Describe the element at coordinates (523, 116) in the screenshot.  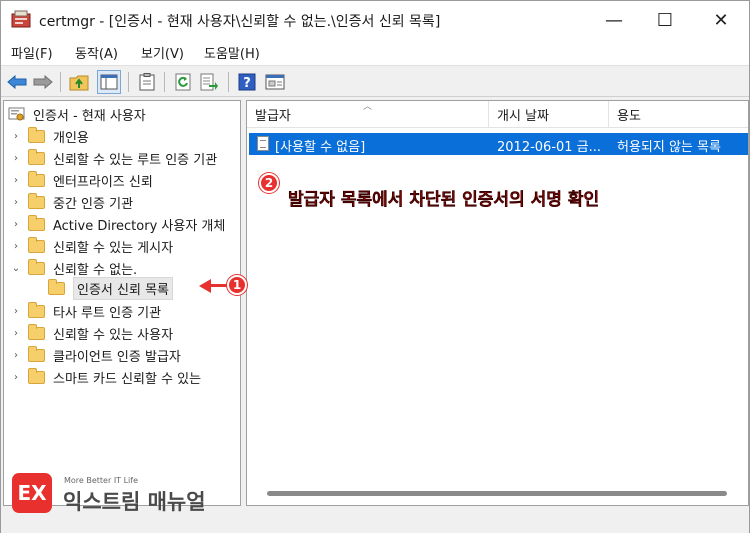
I see `column-header-label: 개시 날짜` at that location.